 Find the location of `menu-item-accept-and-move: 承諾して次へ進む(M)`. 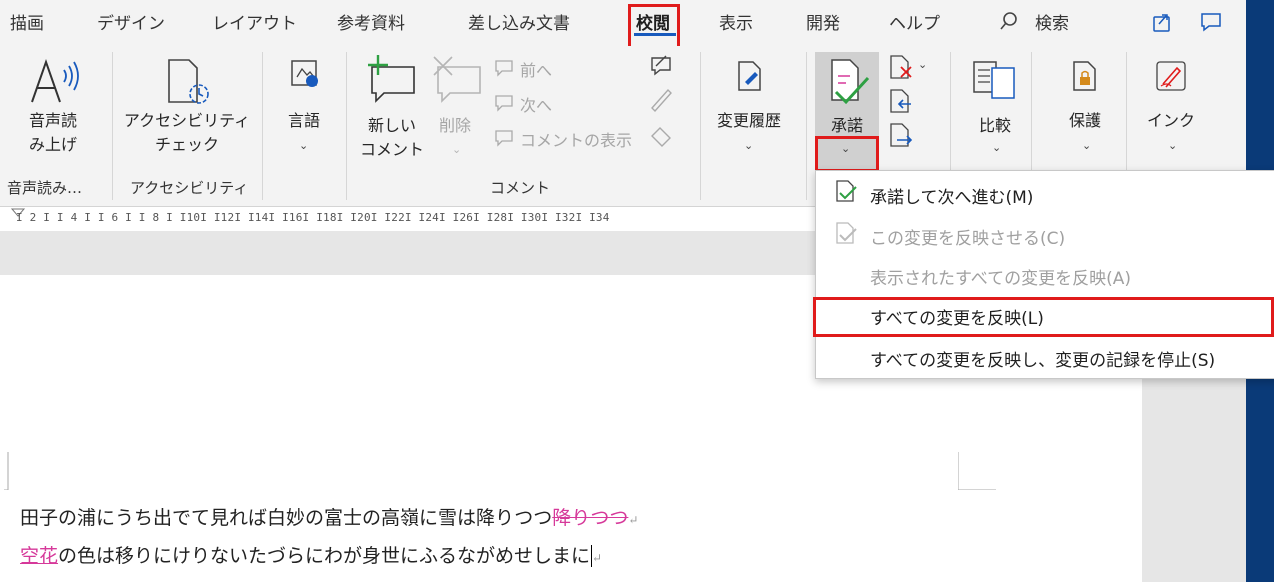

menu-item-accept-and-move: 承諾して次へ進む(M) is located at coordinates (951, 195).